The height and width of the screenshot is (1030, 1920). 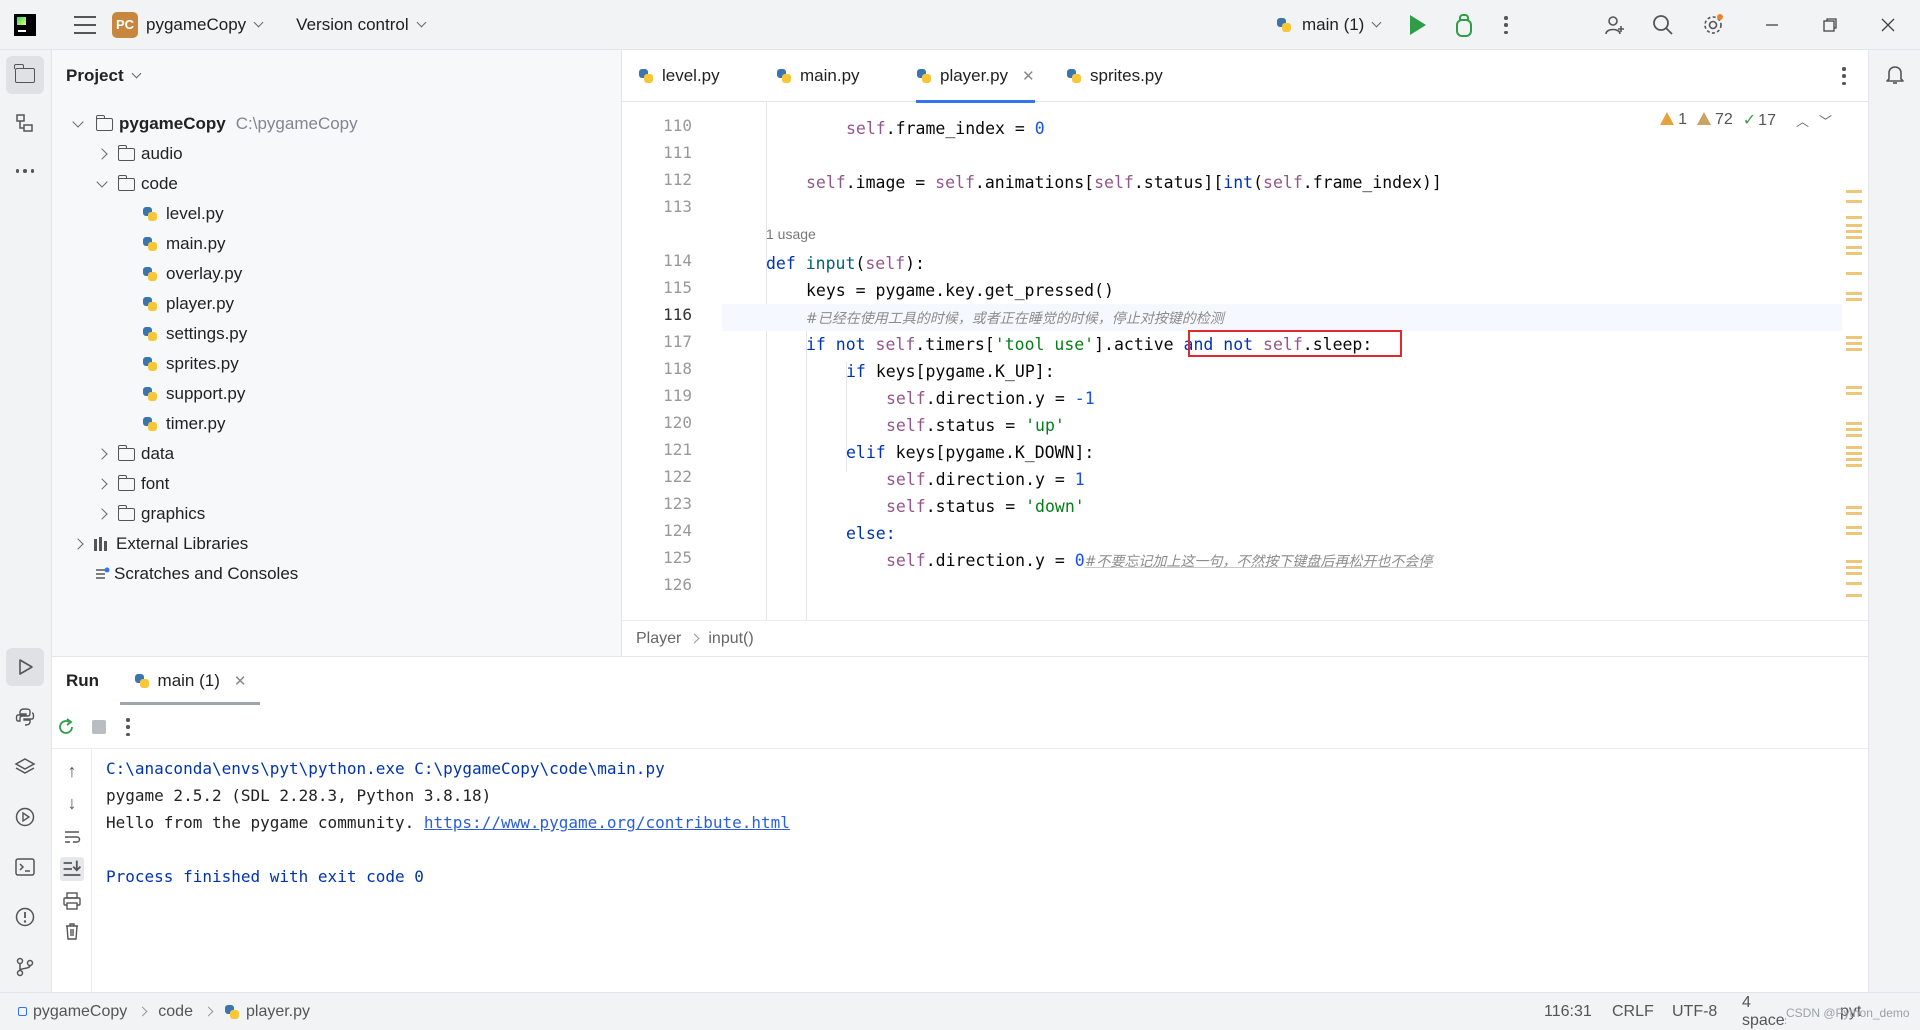 What do you see at coordinates (677, 341) in the screenshot?
I see `line-number: 117` at bounding box center [677, 341].